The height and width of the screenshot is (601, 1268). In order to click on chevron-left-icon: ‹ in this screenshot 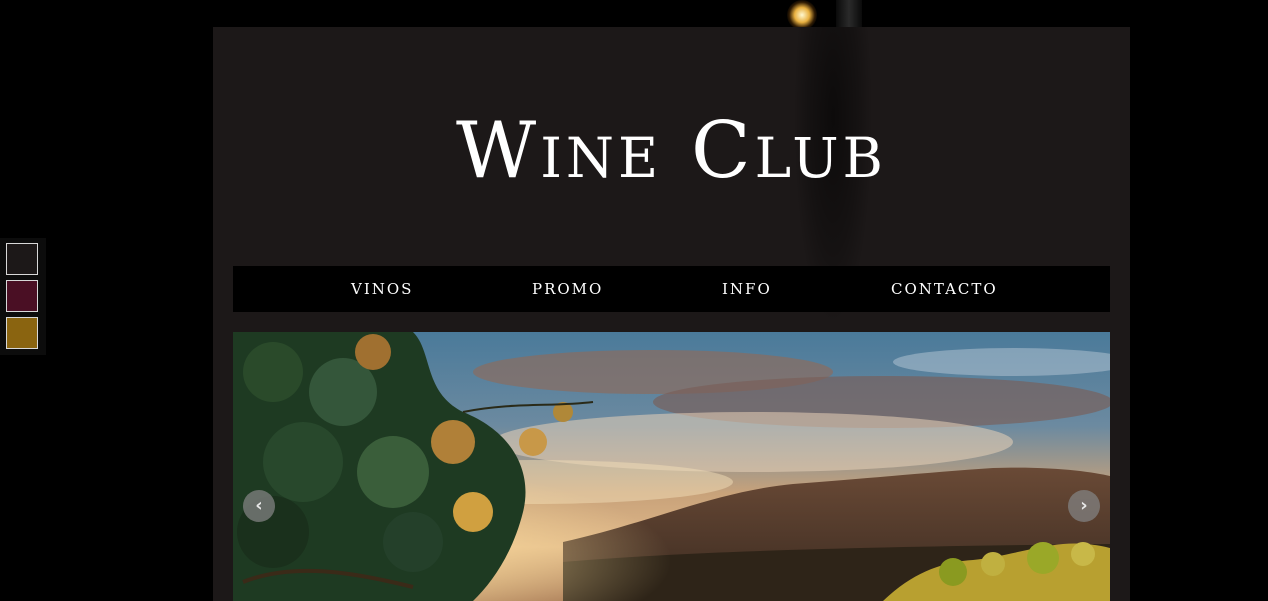, I will do `click(259, 505)`.